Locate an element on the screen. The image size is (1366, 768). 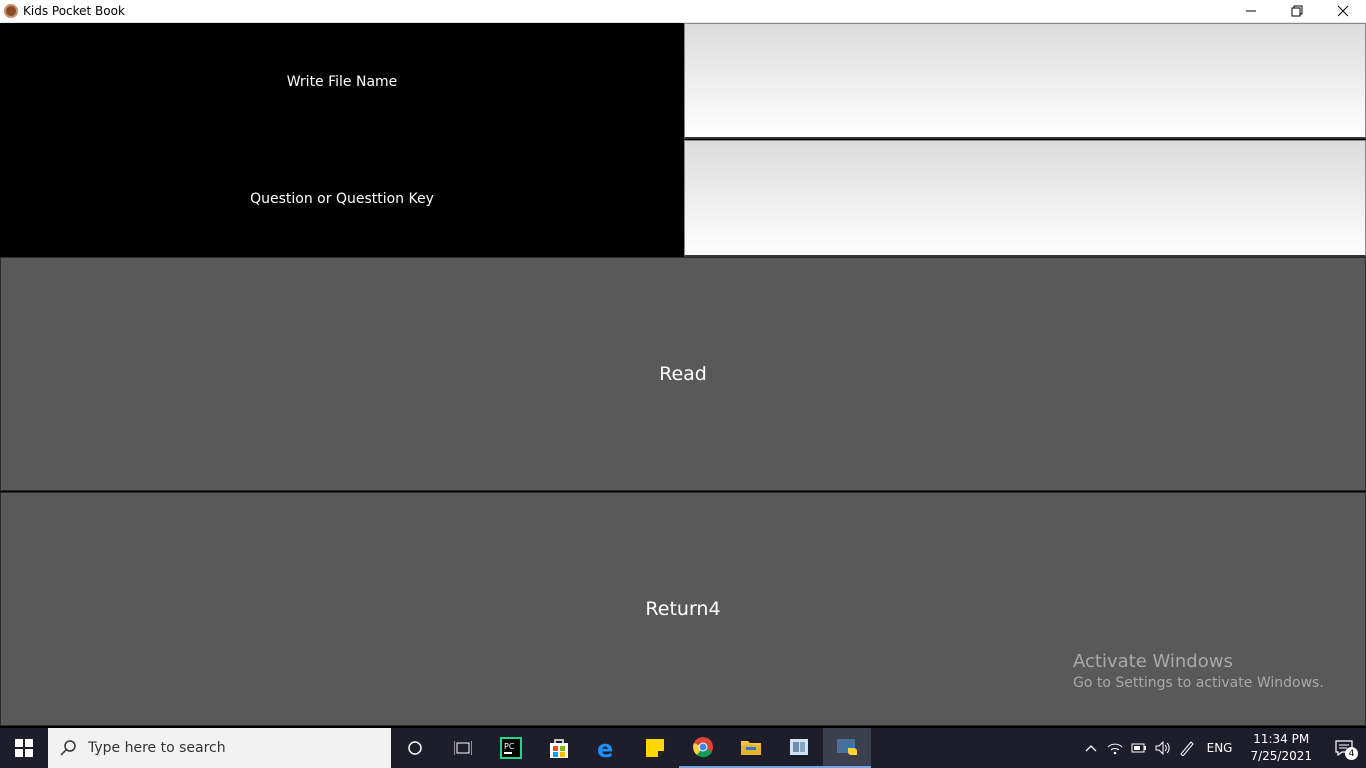
pen-workspace-button is located at coordinates (1187, 748).